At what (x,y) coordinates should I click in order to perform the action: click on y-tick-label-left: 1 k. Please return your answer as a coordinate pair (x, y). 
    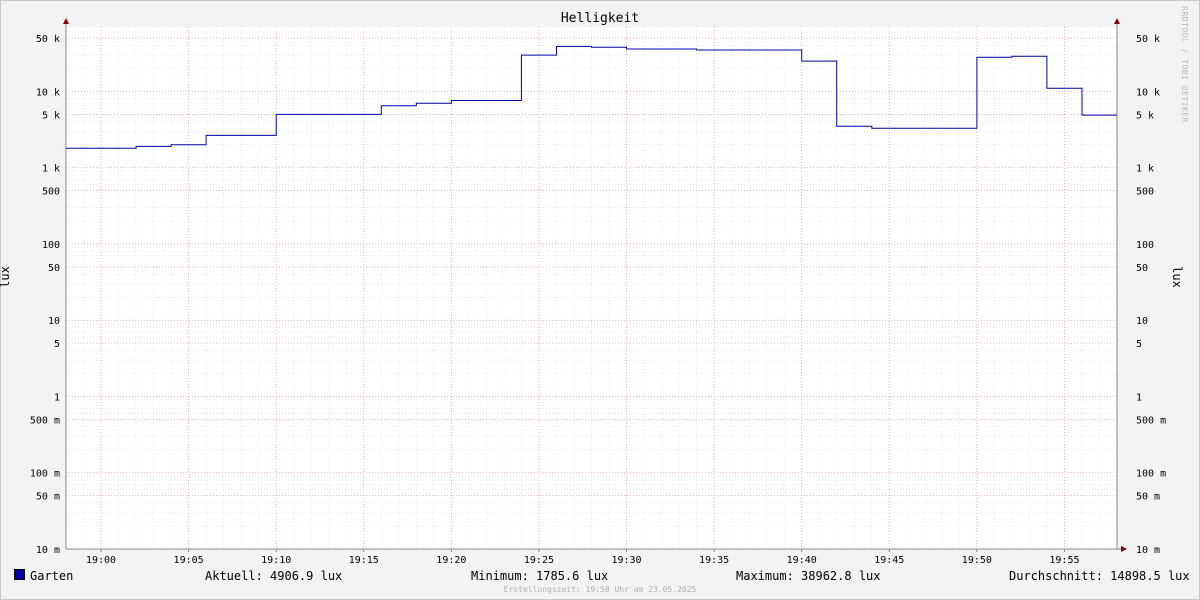
    Looking at the image, I should click on (51, 169).